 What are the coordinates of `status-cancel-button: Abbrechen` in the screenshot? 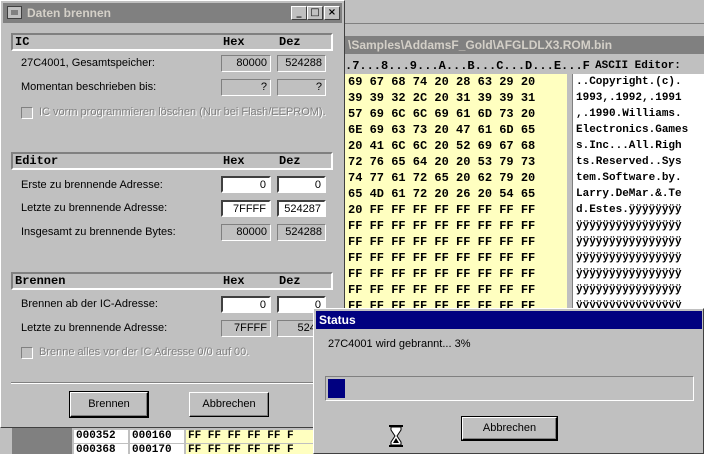 It's located at (509, 428).